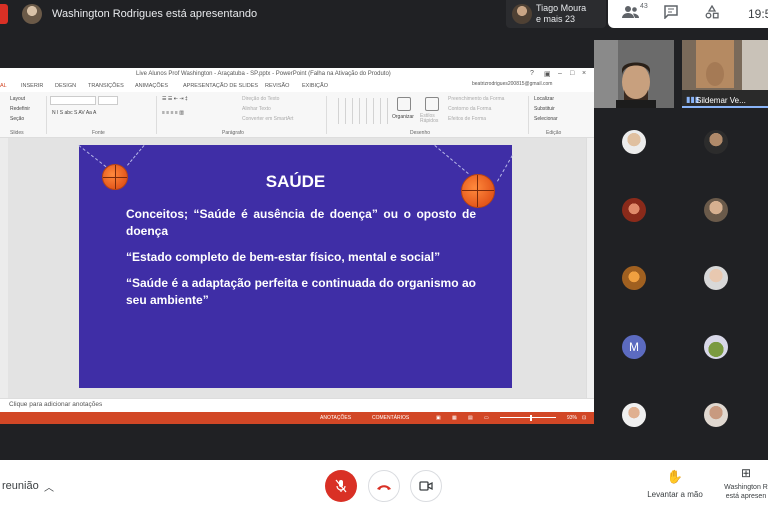  I want to click on secao-button: Seção, so click(17, 119).